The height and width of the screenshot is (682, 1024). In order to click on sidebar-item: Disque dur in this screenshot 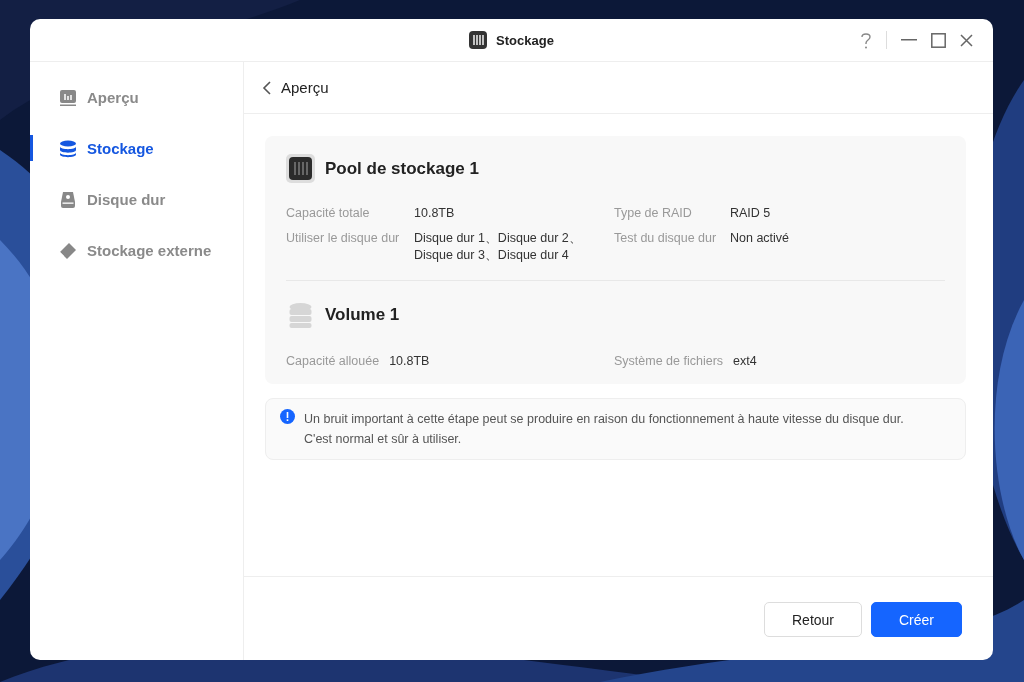, I will do `click(136, 199)`.